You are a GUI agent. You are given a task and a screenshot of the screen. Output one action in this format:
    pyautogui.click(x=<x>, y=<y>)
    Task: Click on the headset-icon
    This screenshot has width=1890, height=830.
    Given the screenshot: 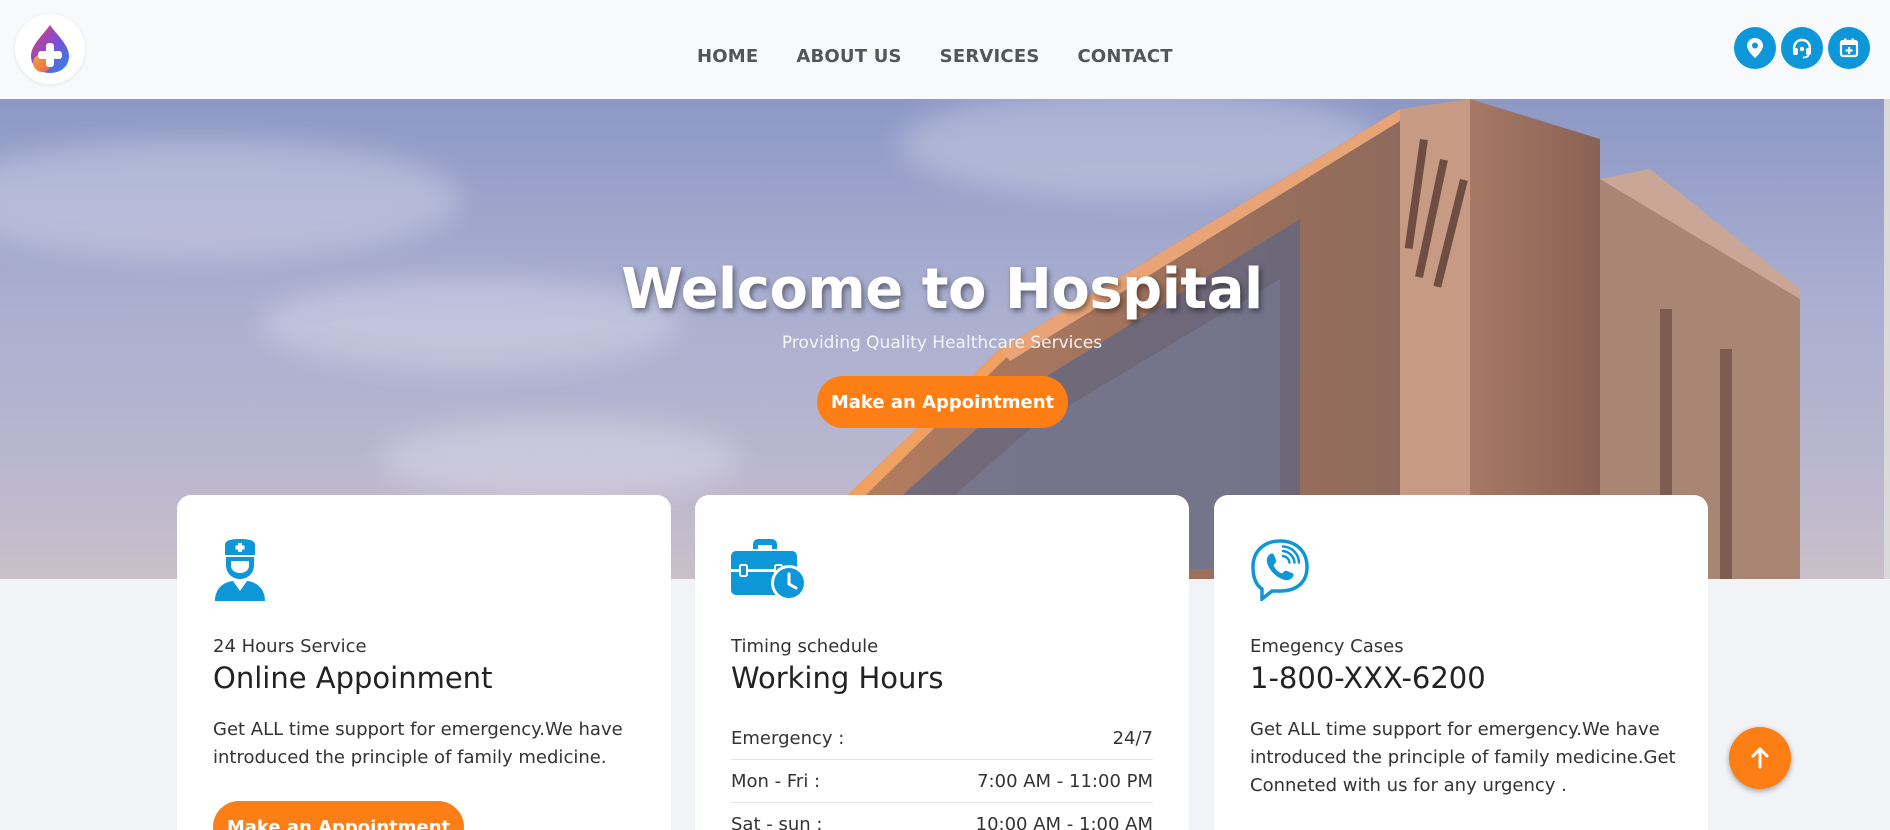 What is the action you would take?
    pyautogui.click(x=1802, y=48)
    